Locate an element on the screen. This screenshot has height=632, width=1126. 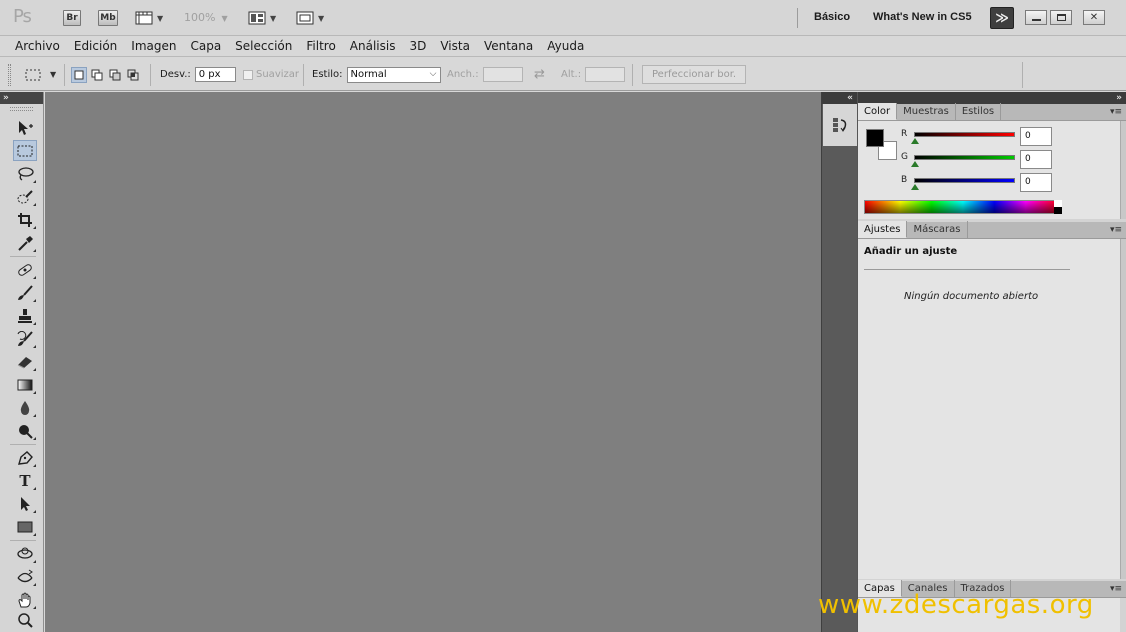
menu-vista: Vista is located at coordinates (455, 46).